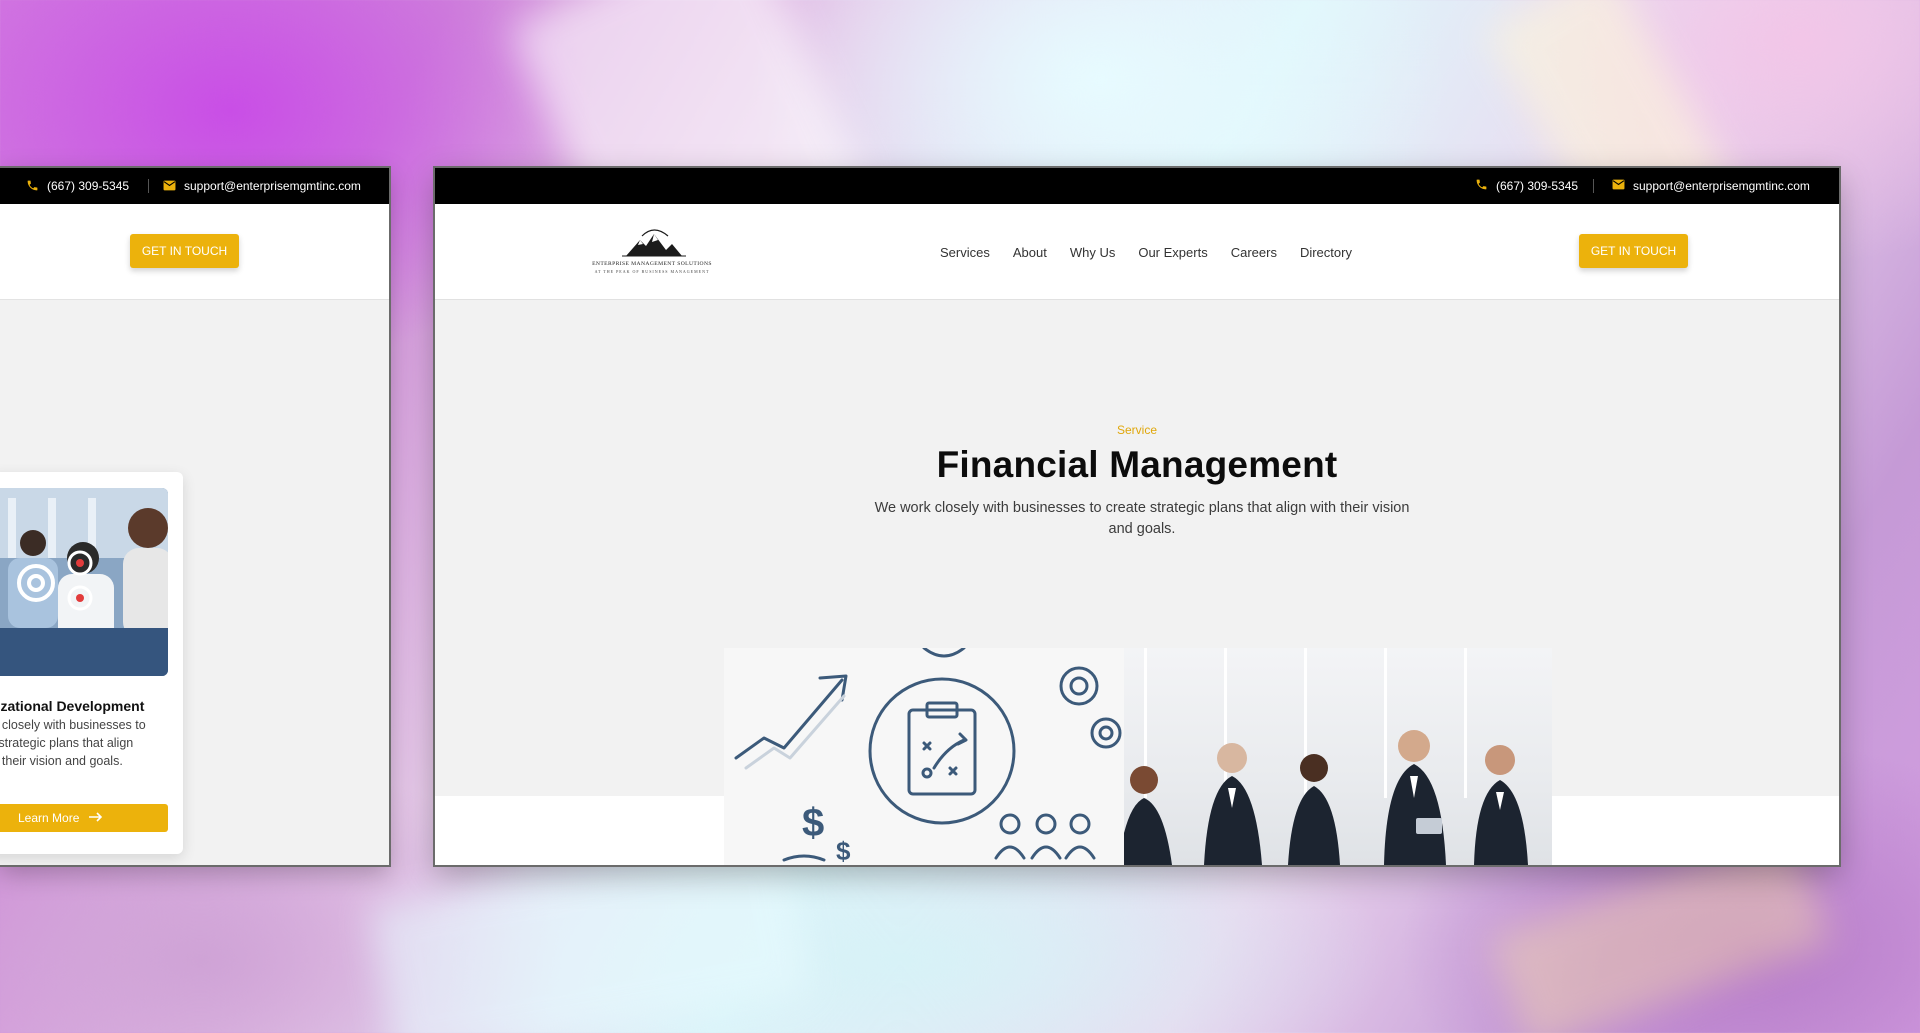  I want to click on left-phone-text: (667) 309-5345, so click(88, 186).